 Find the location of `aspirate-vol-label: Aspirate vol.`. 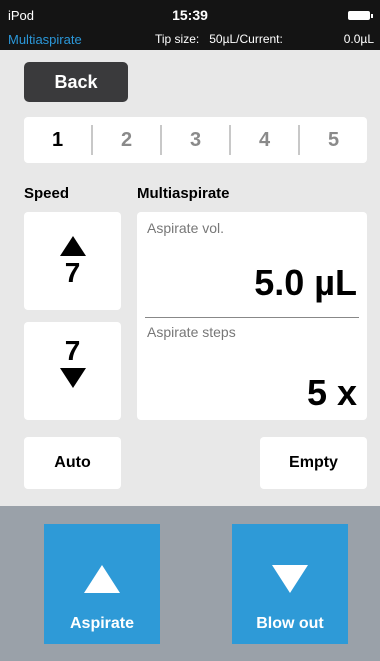

aspirate-vol-label: Aspirate vol. is located at coordinates (186, 228).